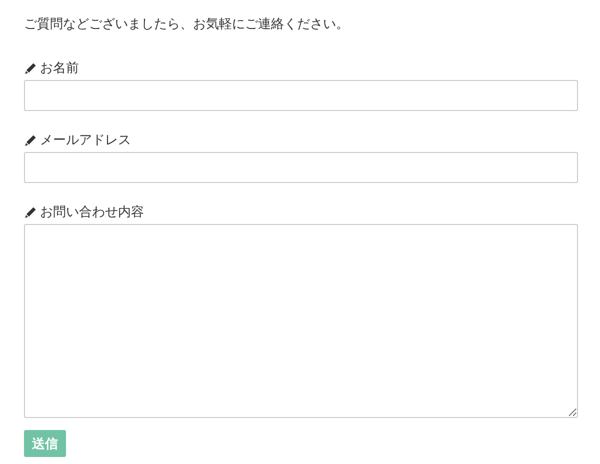 The width and height of the screenshot is (600, 464). What do you see at coordinates (59, 68) in the screenshot?
I see `field-label: お名前` at bounding box center [59, 68].